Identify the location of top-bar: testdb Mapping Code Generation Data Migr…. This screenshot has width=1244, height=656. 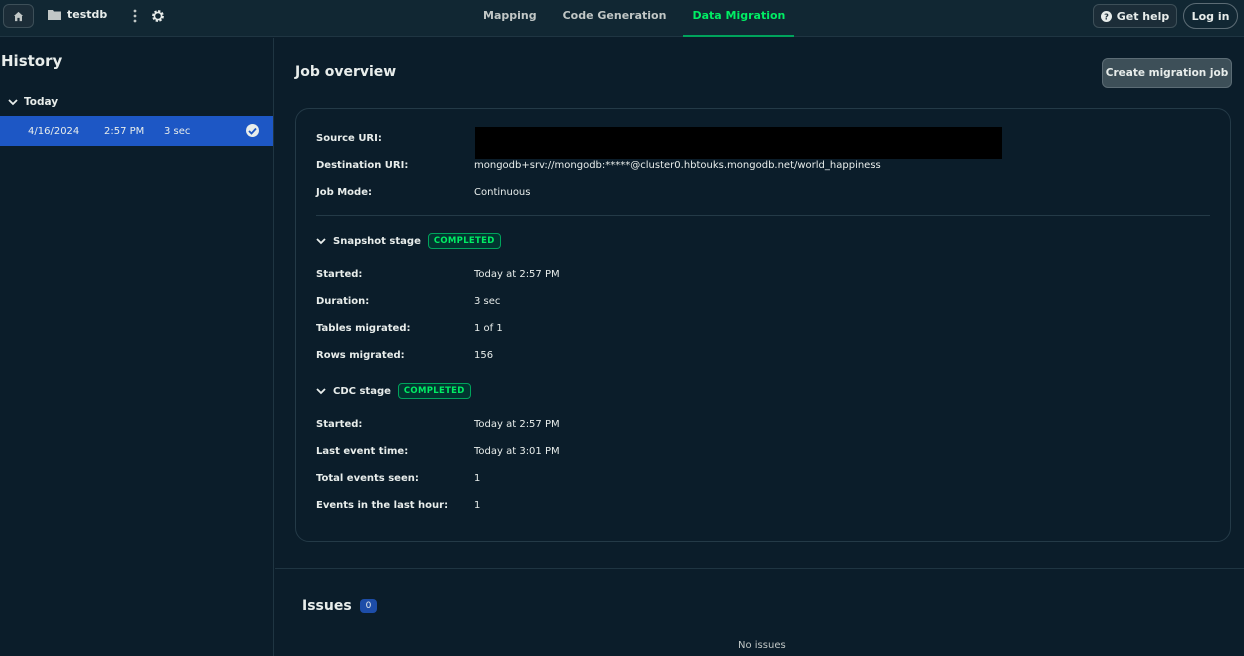
(622, 18).